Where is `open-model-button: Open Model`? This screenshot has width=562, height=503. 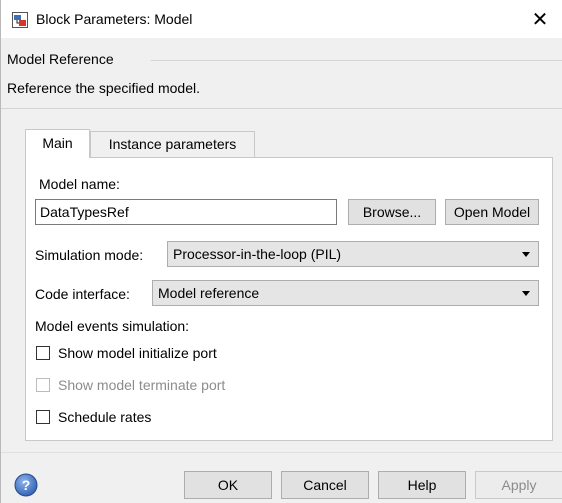 open-model-button: Open Model is located at coordinates (492, 212).